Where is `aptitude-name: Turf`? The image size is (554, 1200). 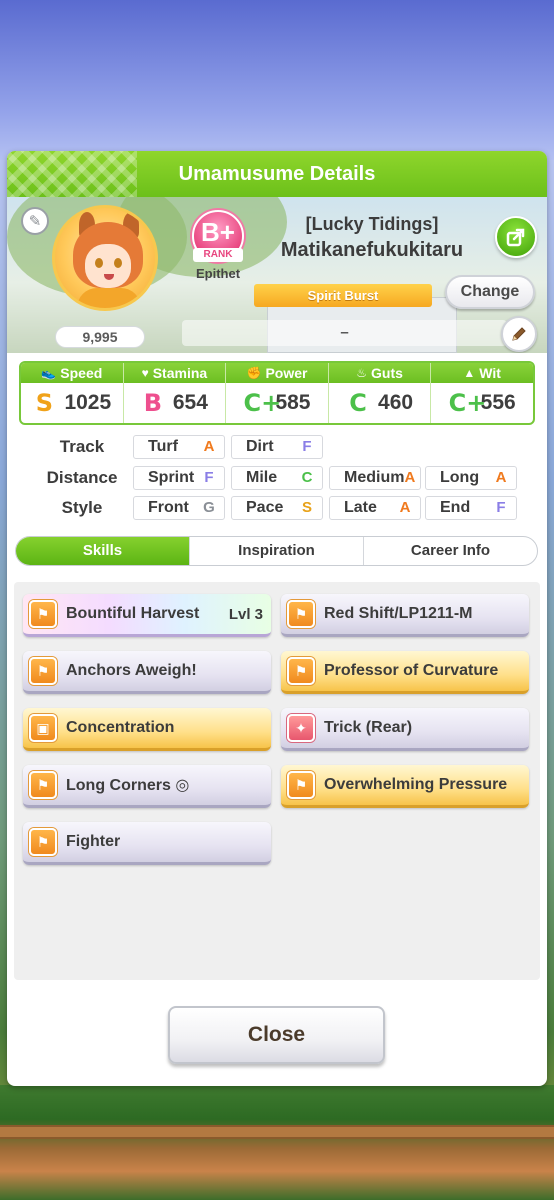 aptitude-name: Turf is located at coordinates (163, 446).